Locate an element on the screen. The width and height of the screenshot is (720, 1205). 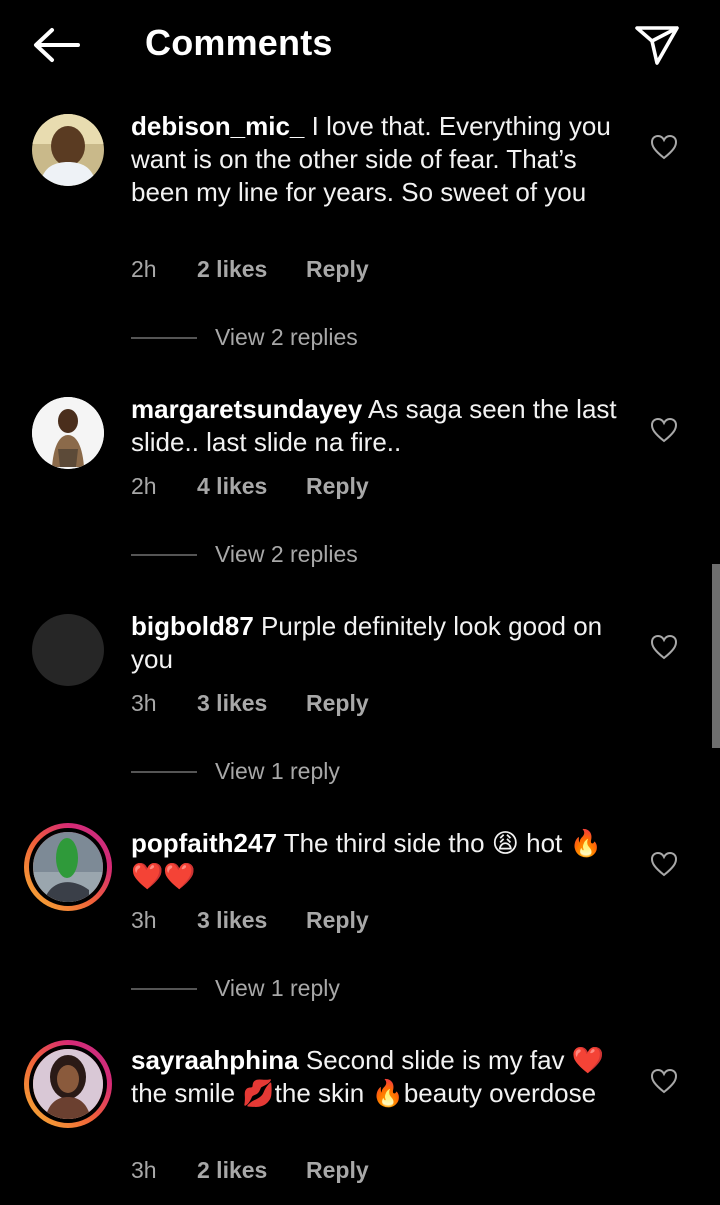
paper-plane-icon is located at coordinates (657, 45).